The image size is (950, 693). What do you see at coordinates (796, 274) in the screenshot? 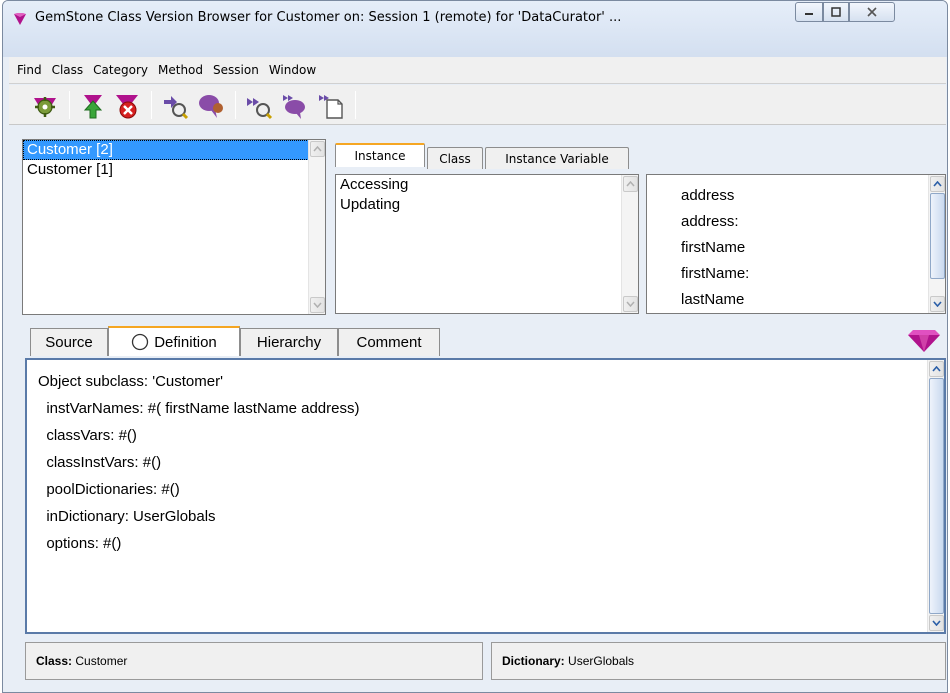
I see `list-item: firstName:` at bounding box center [796, 274].